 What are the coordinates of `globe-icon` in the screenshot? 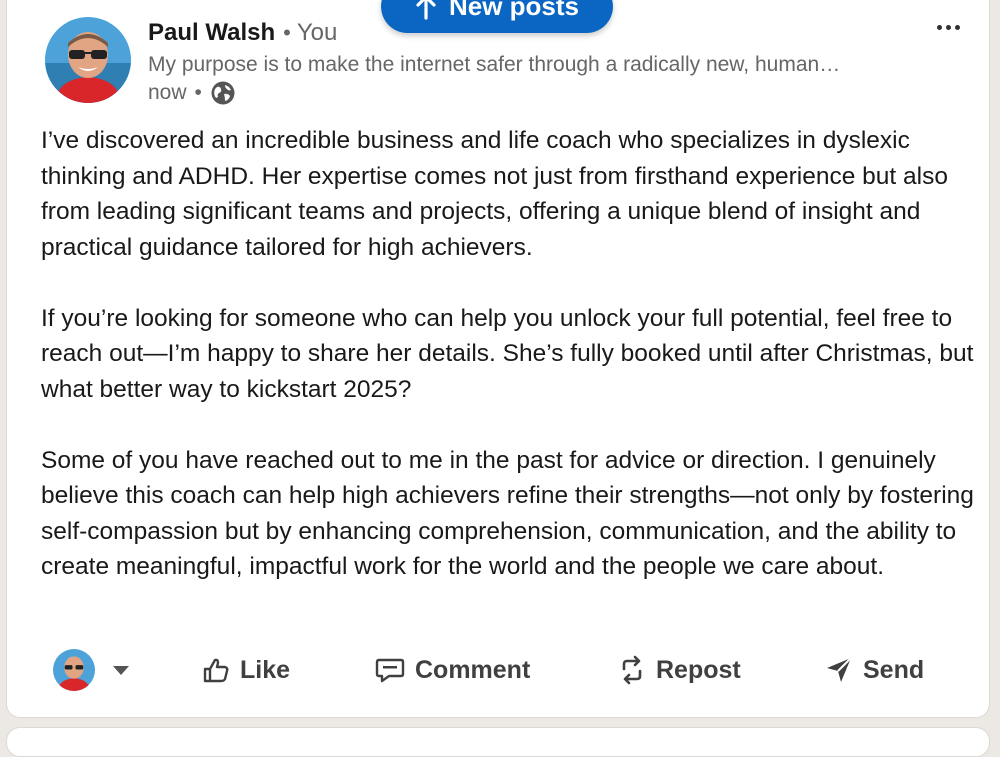 It's located at (223, 93).